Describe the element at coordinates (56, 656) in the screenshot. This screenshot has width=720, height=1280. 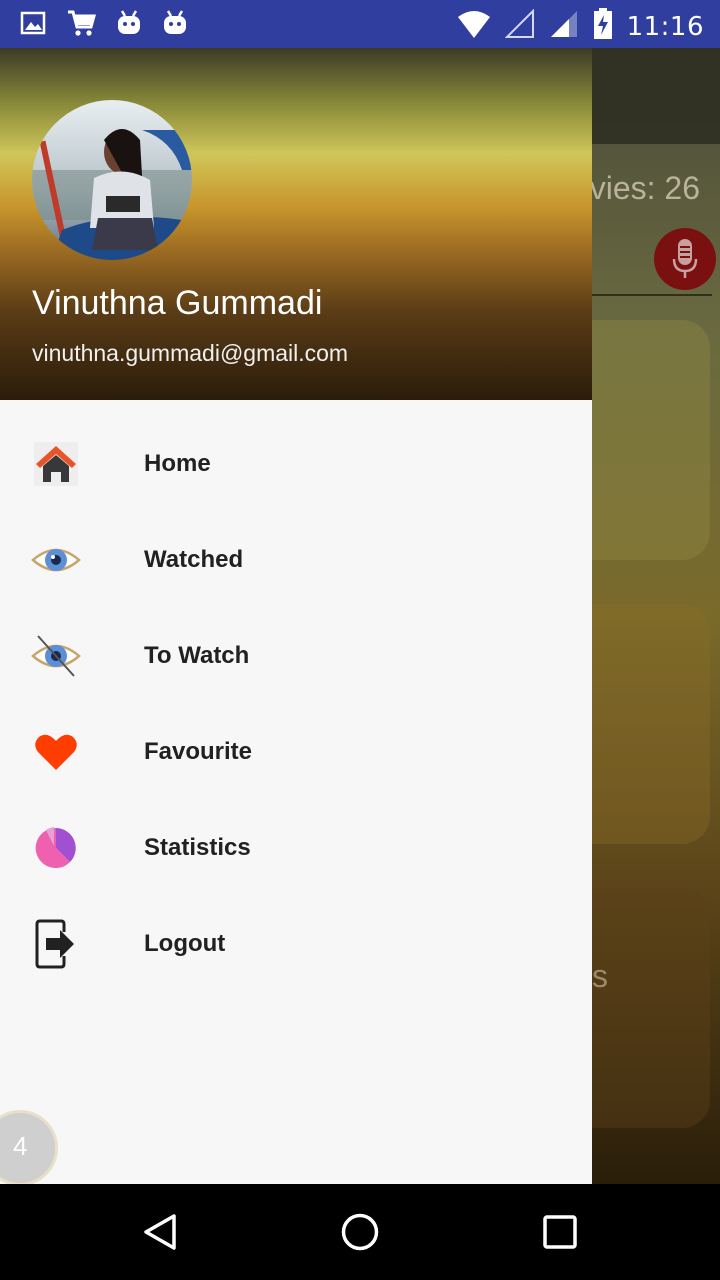
I see `eye-off-icon` at that location.